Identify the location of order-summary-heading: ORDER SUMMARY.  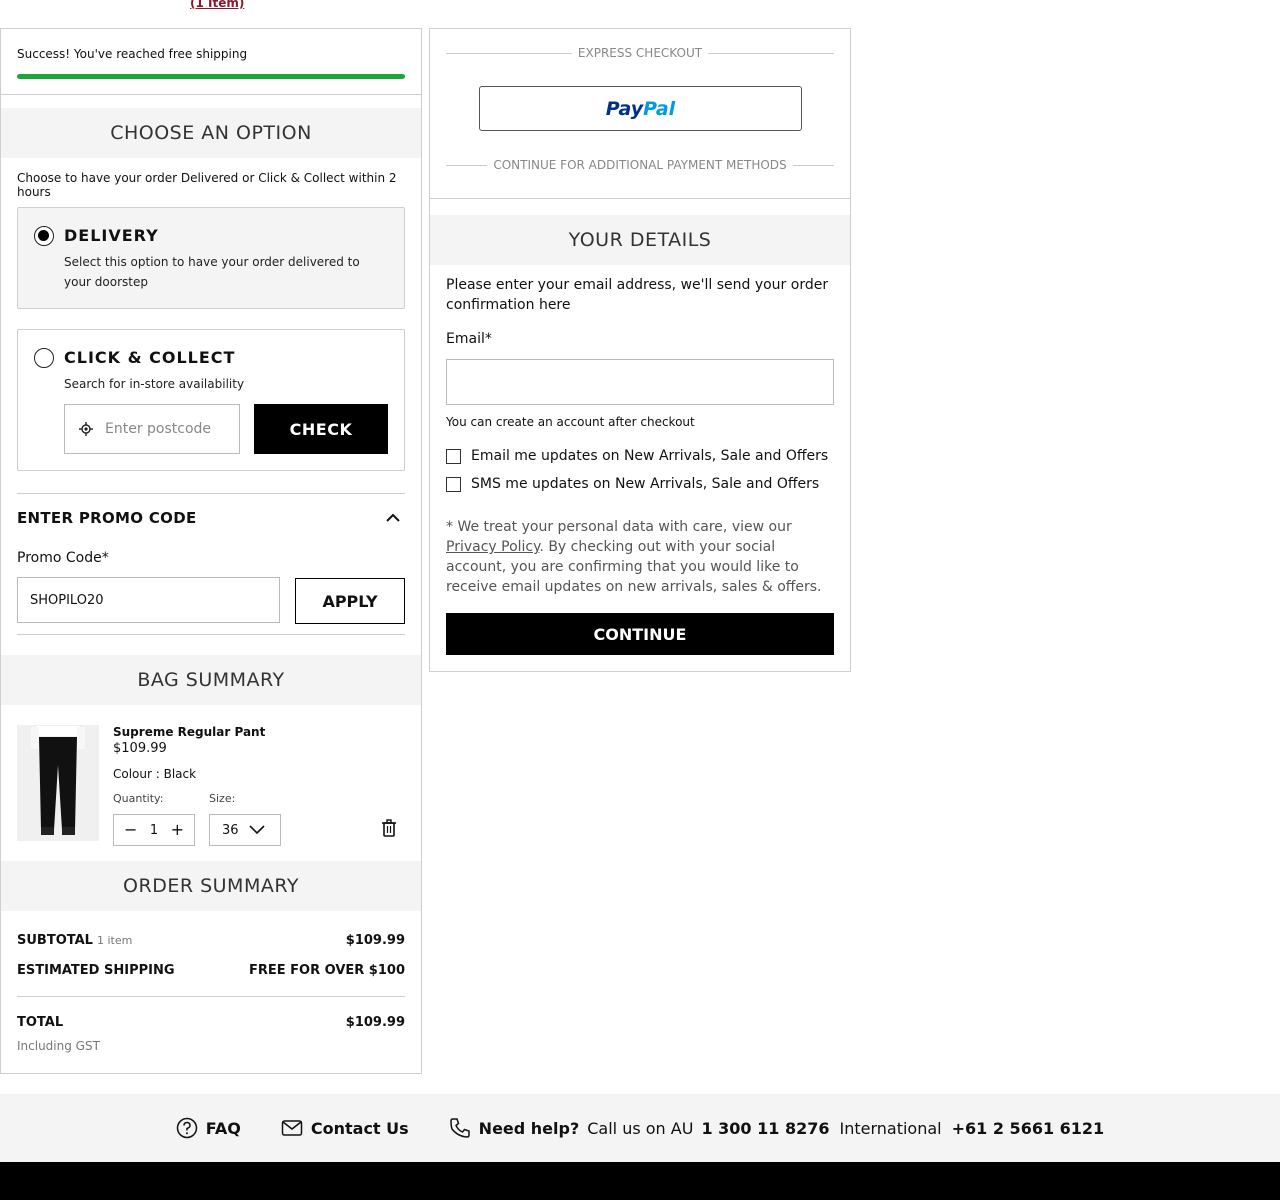
(211, 886).